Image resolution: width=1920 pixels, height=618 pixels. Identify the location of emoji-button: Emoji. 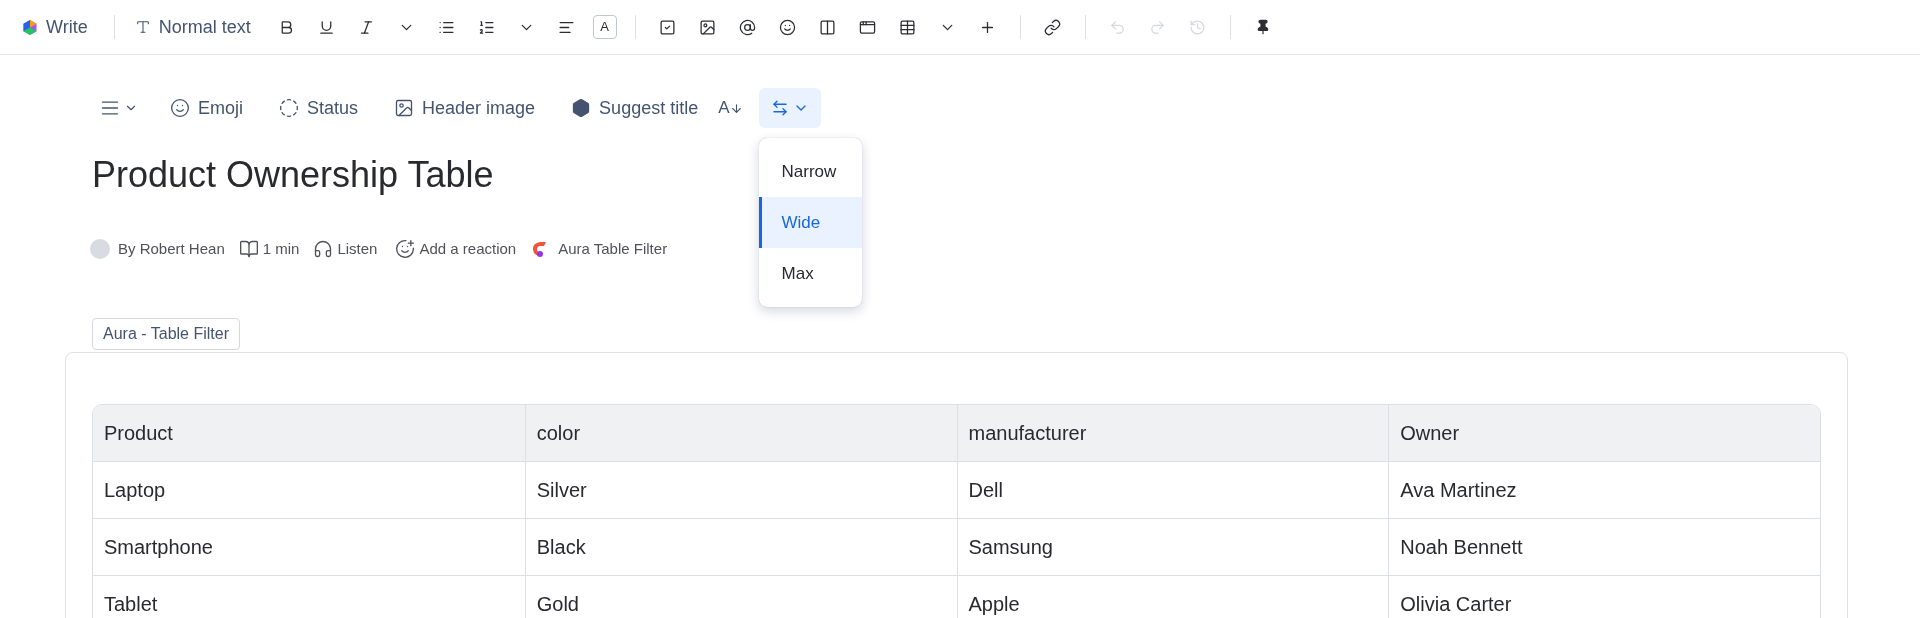
(206, 108).